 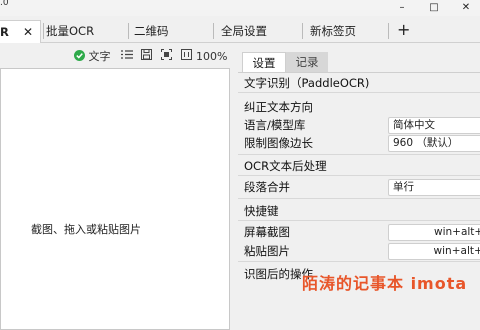 What do you see at coordinates (434, 125) in the screenshot?
I see `language-select: 简体中文` at bounding box center [434, 125].